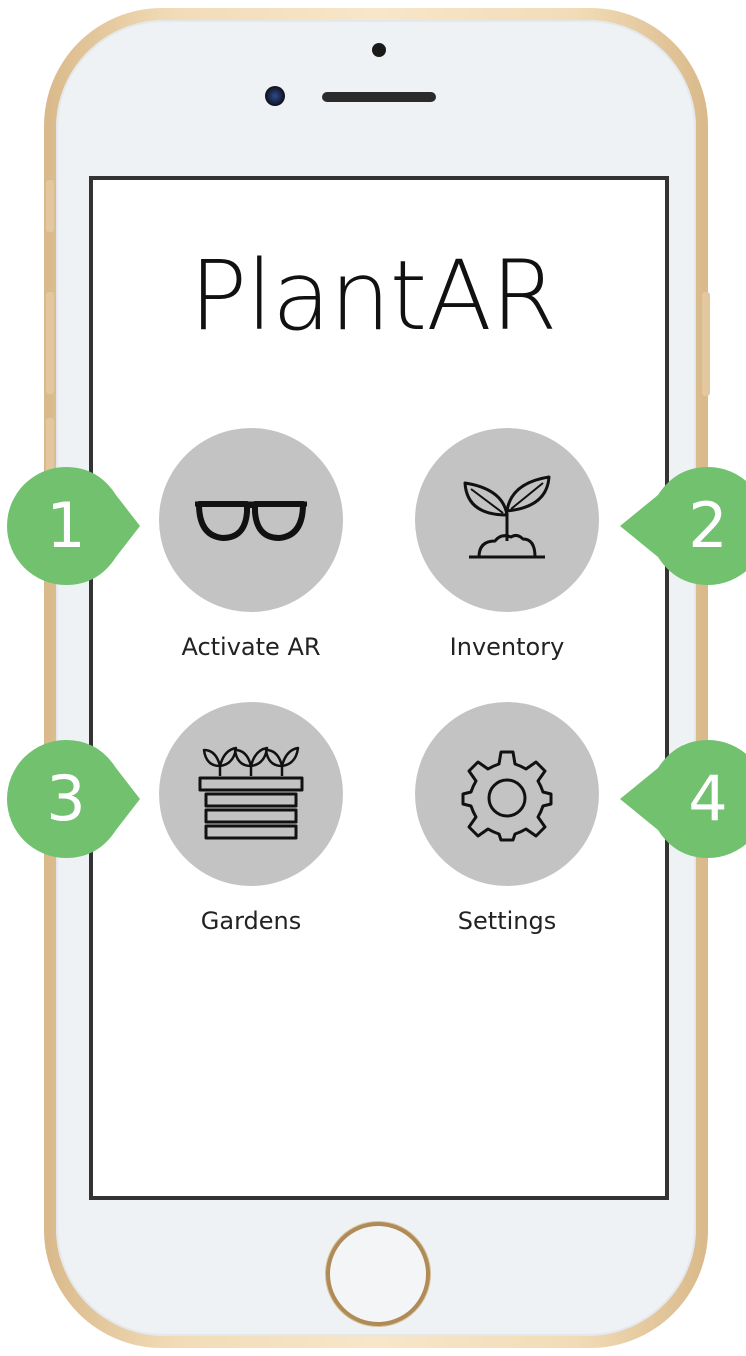  I want to click on settings-label: Settings, so click(507, 921).